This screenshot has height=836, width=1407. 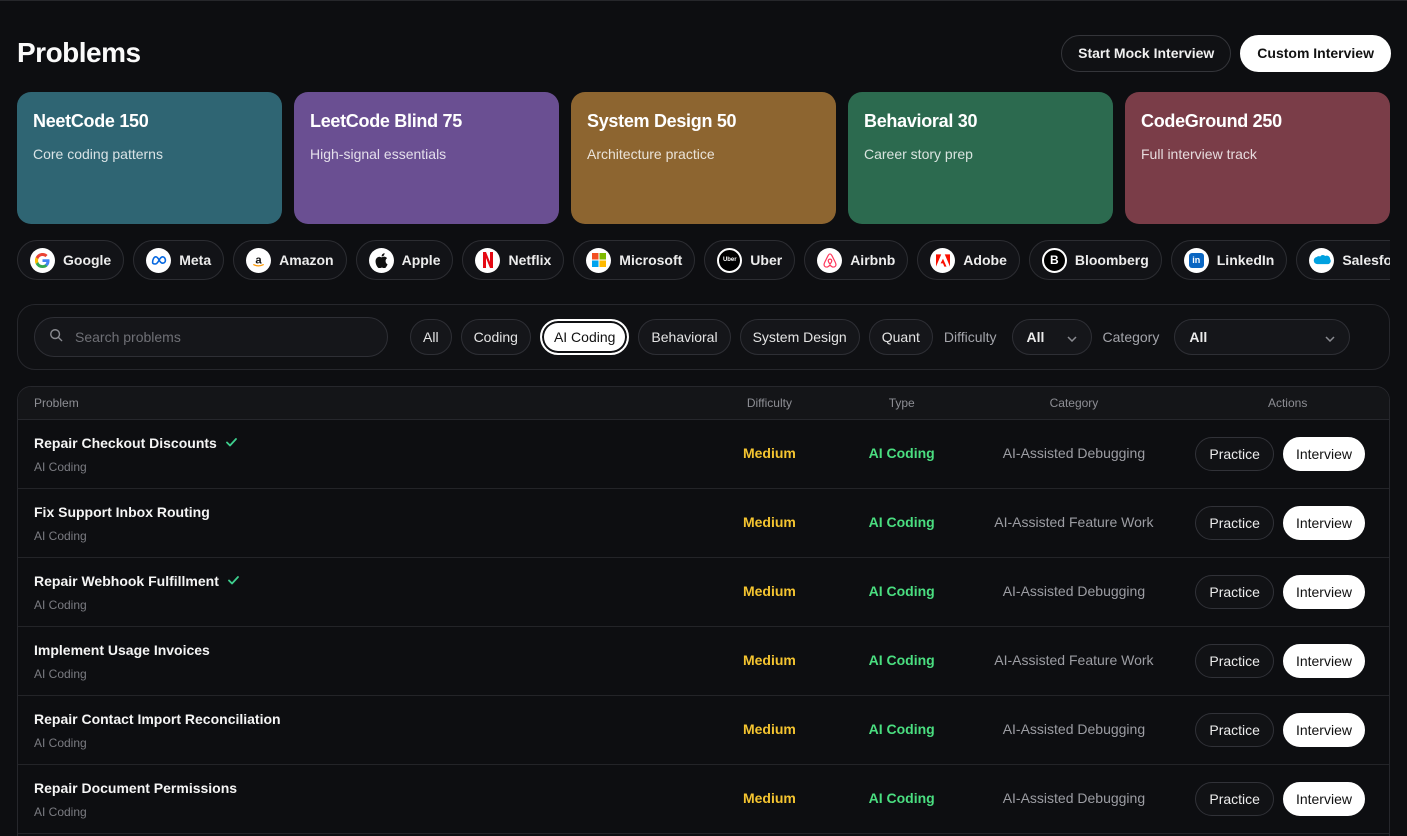 I want to click on problem-title: Repair Webhook Fulfillment, so click(x=126, y=581).